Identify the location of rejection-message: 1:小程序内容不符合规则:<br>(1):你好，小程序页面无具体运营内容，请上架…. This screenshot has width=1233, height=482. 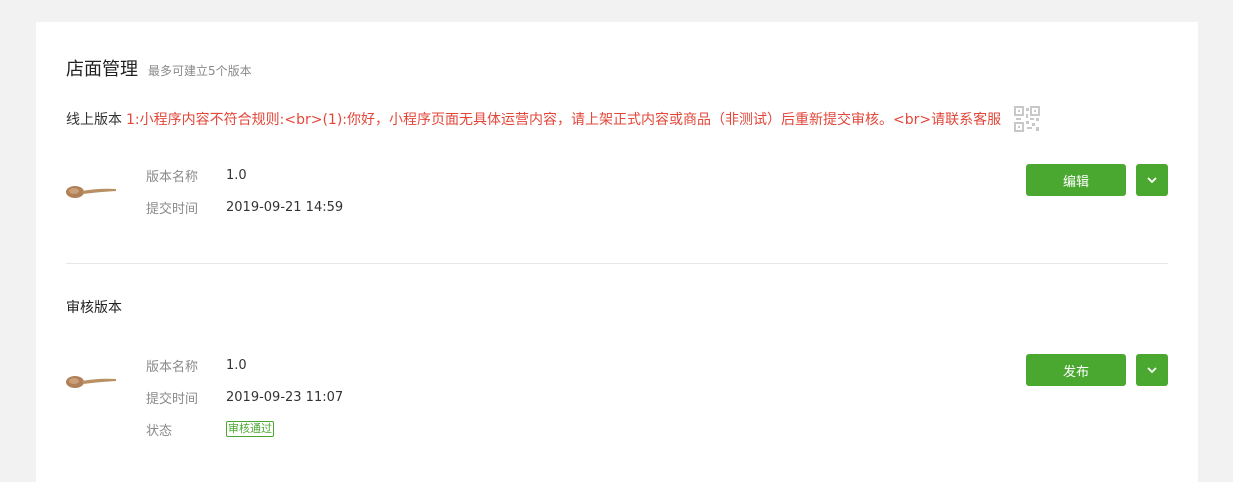
(564, 120).